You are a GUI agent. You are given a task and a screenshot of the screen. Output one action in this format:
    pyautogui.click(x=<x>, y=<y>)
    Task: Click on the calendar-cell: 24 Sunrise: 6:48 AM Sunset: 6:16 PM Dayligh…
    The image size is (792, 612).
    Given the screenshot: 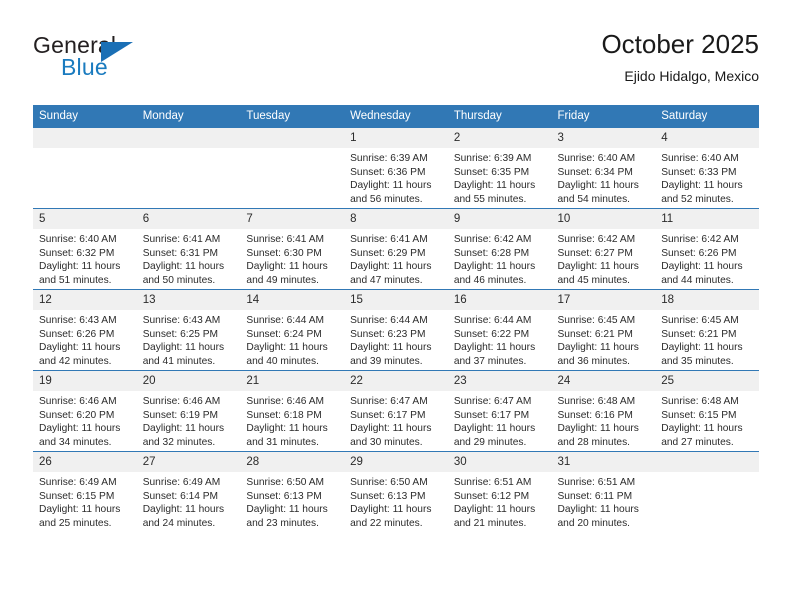 What is the action you would take?
    pyautogui.click(x=603, y=411)
    